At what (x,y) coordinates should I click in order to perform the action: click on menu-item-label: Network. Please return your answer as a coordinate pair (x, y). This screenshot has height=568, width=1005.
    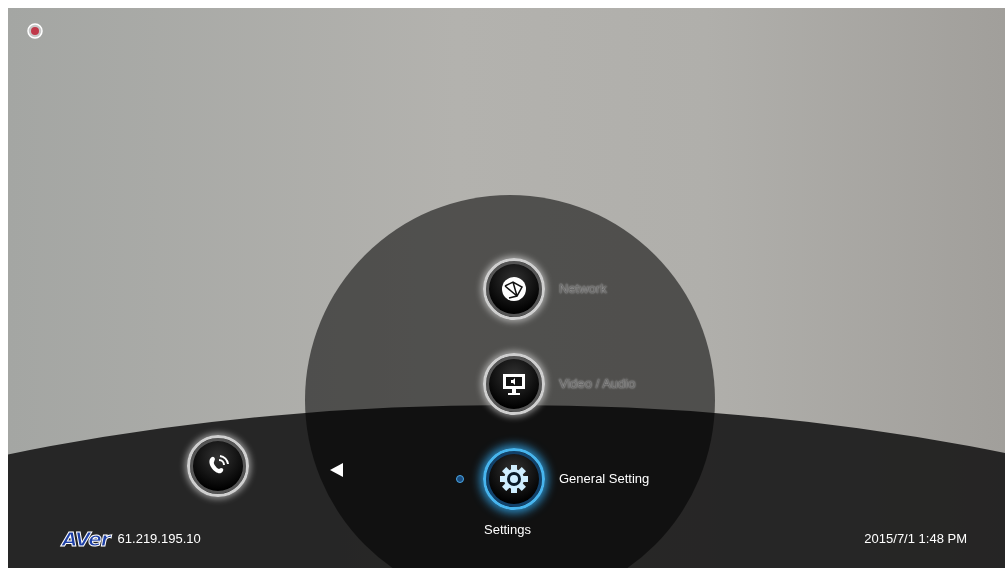
    Looking at the image, I should click on (583, 288).